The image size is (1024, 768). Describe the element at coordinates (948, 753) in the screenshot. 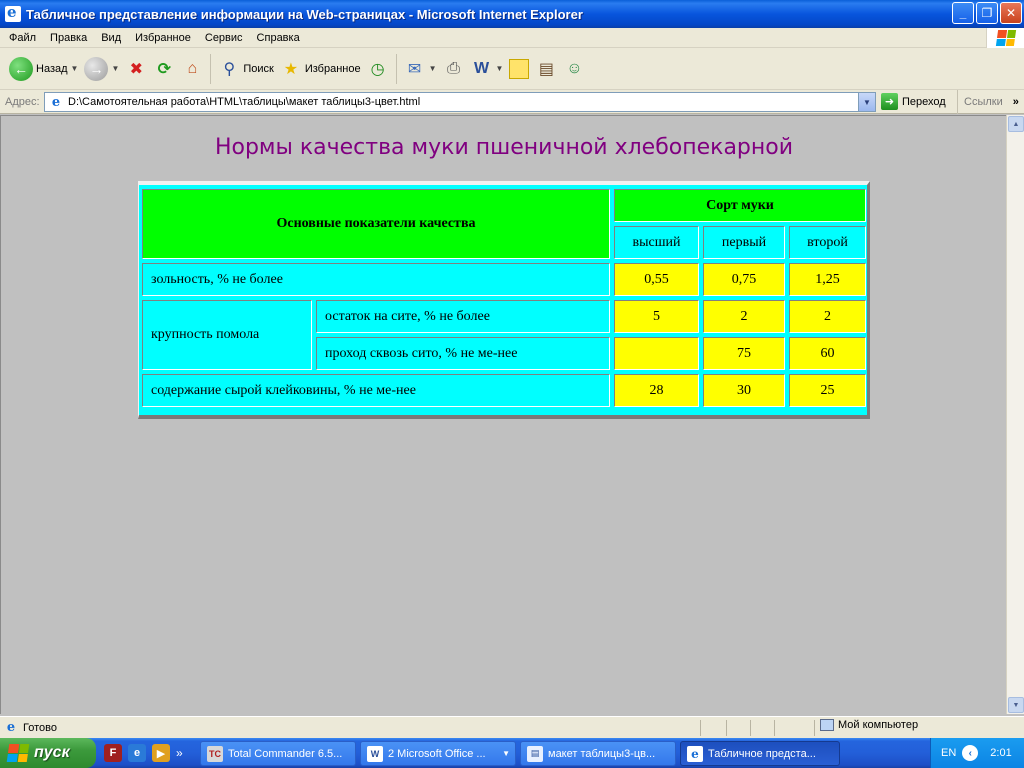

I see `language-indicator: EN` at that location.